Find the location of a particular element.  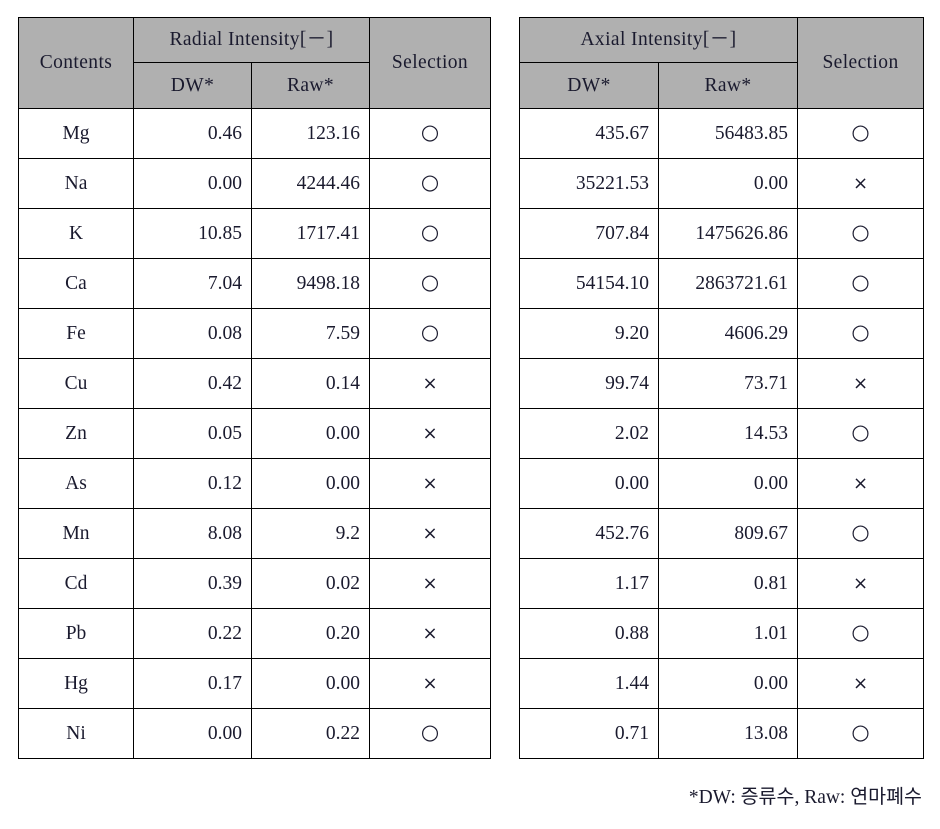

cell-contents: Mg is located at coordinates (76, 133).